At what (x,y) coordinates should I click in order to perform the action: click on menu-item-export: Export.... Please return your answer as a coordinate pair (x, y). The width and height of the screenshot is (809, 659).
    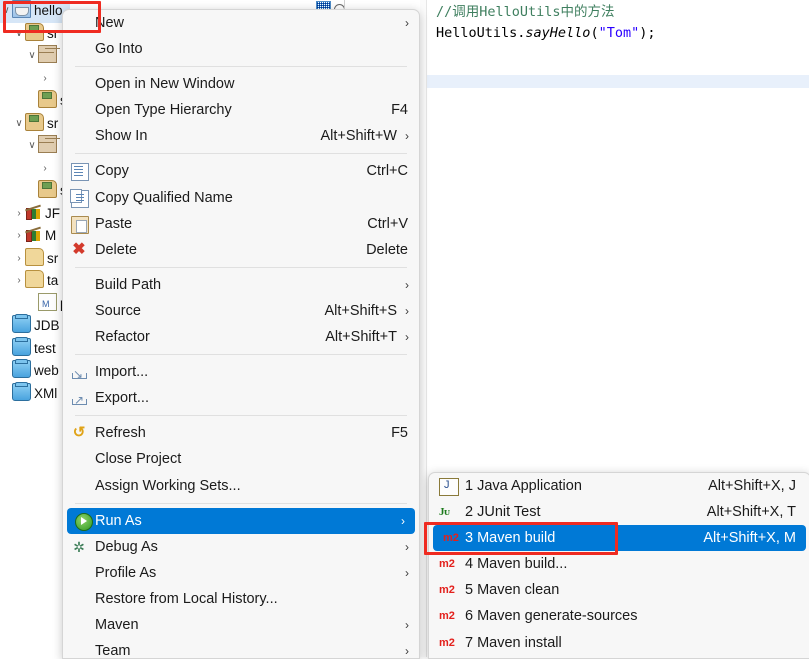
    Looking at the image, I should click on (241, 399).